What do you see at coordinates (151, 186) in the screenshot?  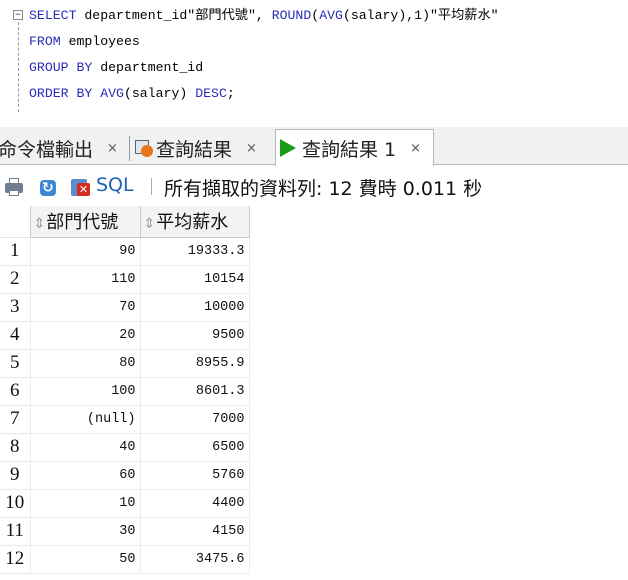 I see `toolbar-divider` at bounding box center [151, 186].